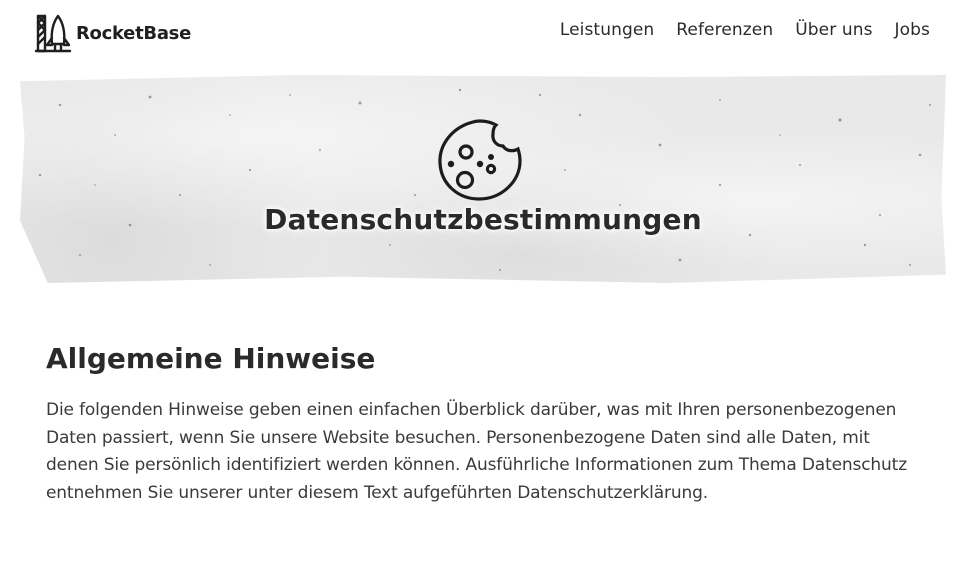 Image resolution: width=960 pixels, height=565 pixels. Describe the element at coordinates (211, 358) in the screenshot. I see `section-heading: Allgemeine Hinweise` at that location.